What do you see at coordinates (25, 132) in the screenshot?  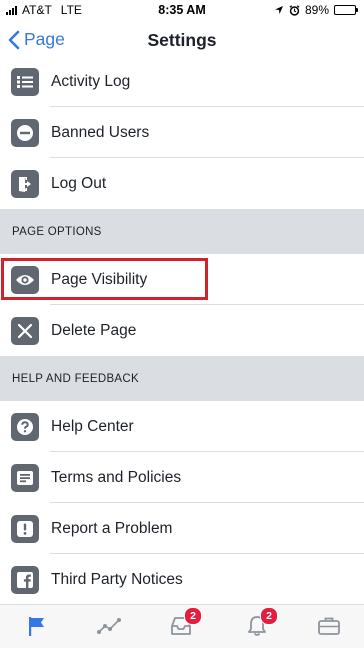 I see `banned-icon` at bounding box center [25, 132].